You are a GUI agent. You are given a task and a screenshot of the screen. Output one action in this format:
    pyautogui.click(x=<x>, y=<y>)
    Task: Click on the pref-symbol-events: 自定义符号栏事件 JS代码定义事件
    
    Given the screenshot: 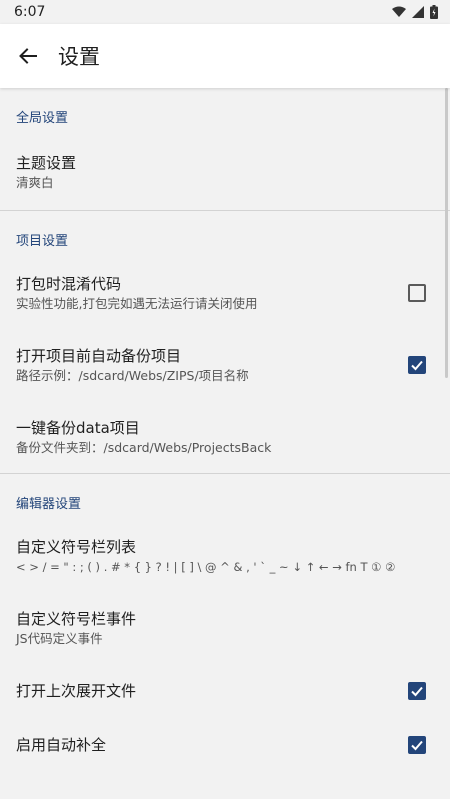 What is the action you would take?
    pyautogui.click(x=225, y=628)
    